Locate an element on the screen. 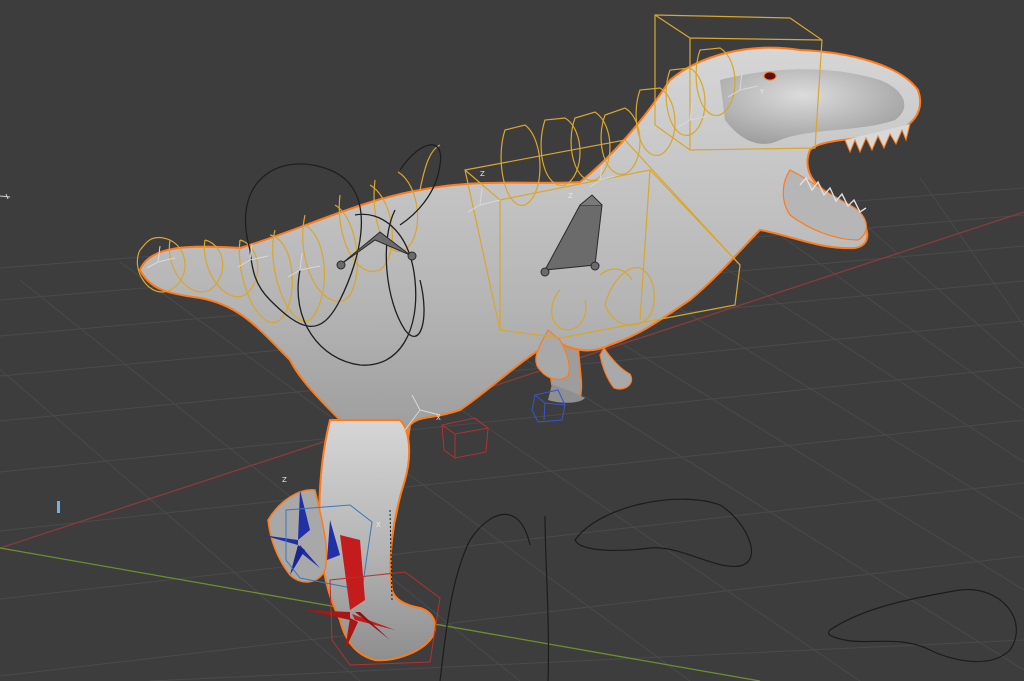  empty-icon is located at coordinates (58, 507).